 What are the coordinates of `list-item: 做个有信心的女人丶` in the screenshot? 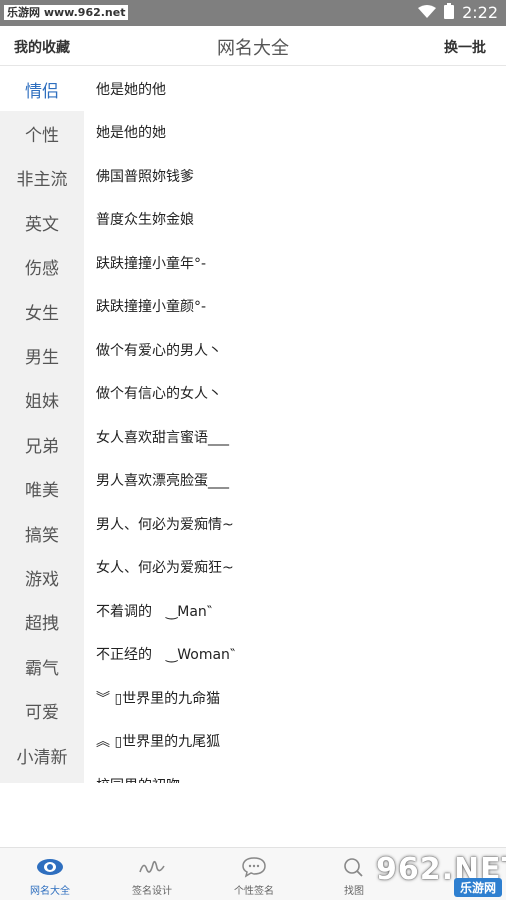 It's located at (295, 394).